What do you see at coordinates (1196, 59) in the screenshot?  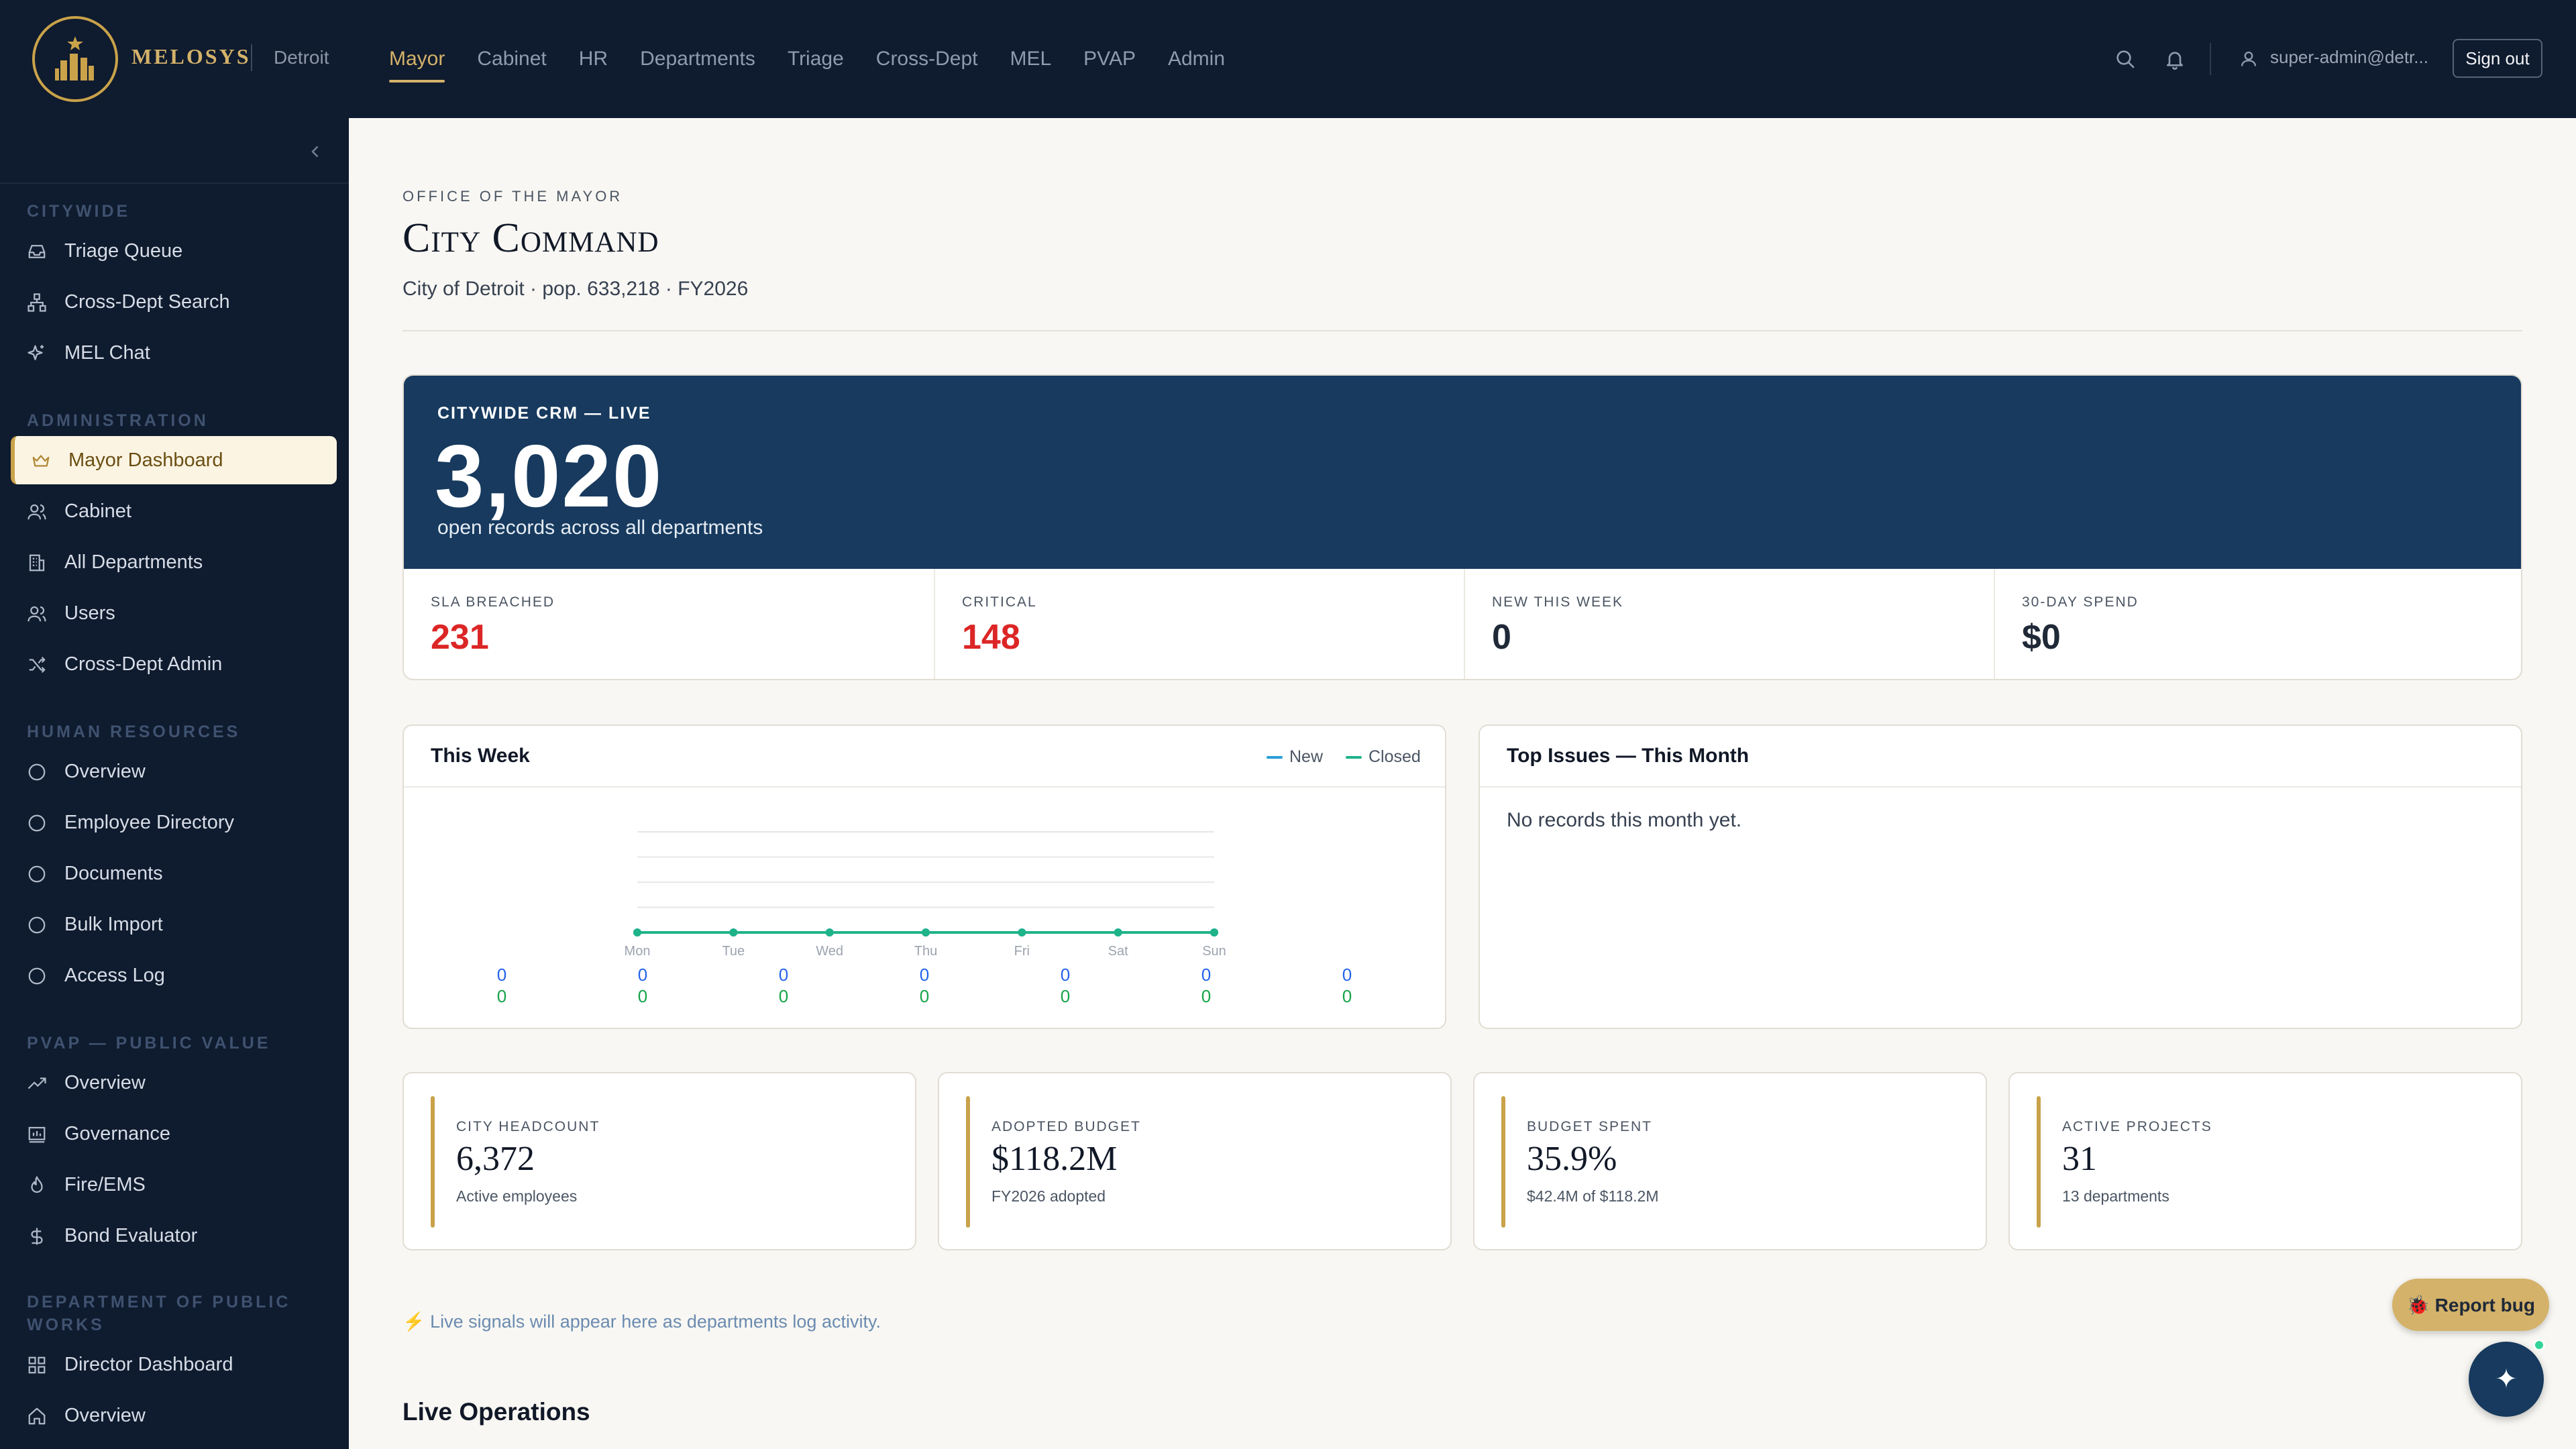 I see `nav-admin: Admin` at bounding box center [1196, 59].